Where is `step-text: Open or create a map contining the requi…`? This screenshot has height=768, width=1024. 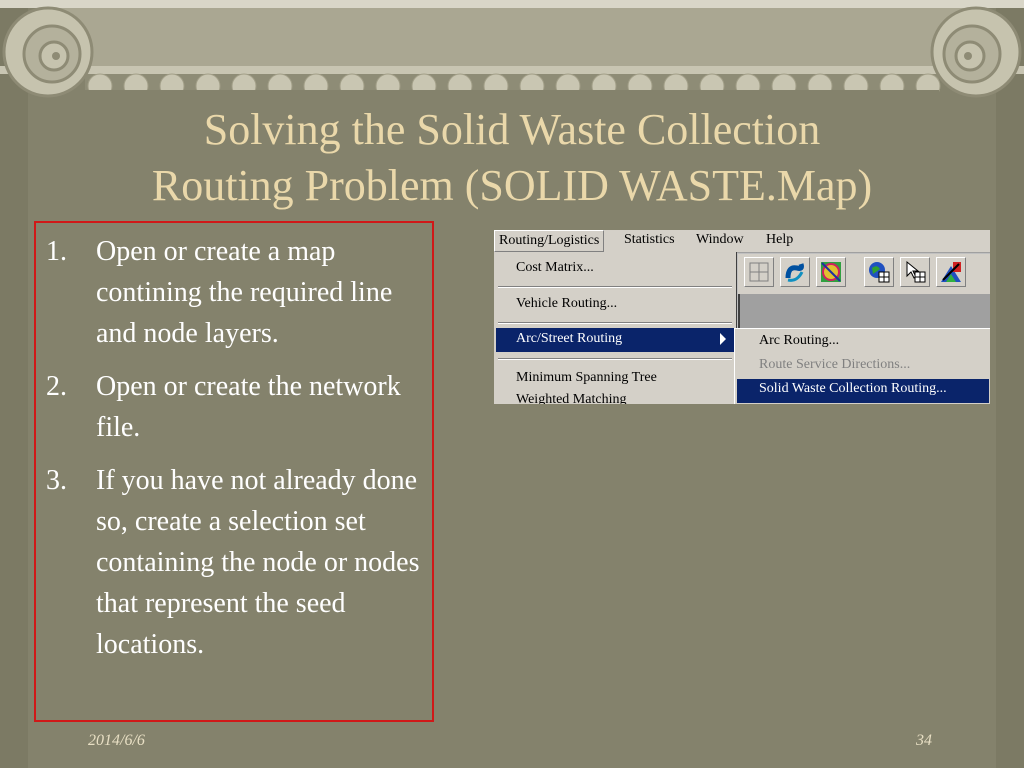 step-text: Open or create a map contining the requi… is located at coordinates (244, 292).